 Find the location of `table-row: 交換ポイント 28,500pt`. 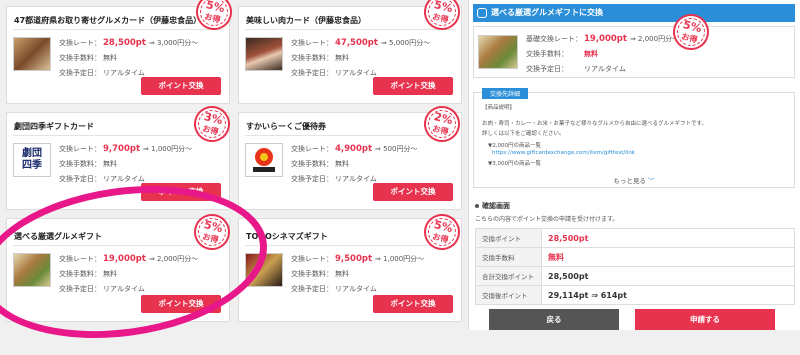

table-row: 交換ポイント 28,500pt is located at coordinates (635, 238).